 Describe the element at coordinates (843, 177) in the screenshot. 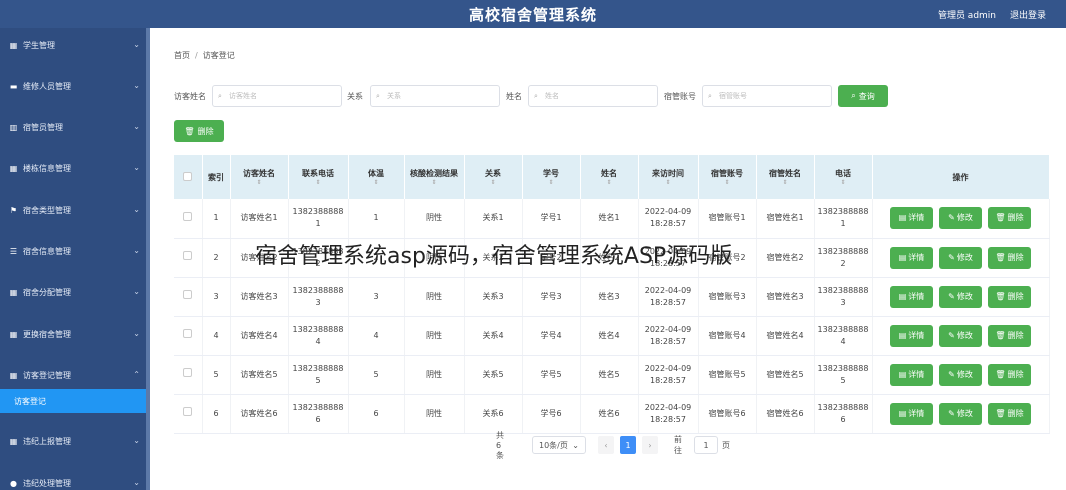

I see `col-header: 电话 ⇕` at that location.